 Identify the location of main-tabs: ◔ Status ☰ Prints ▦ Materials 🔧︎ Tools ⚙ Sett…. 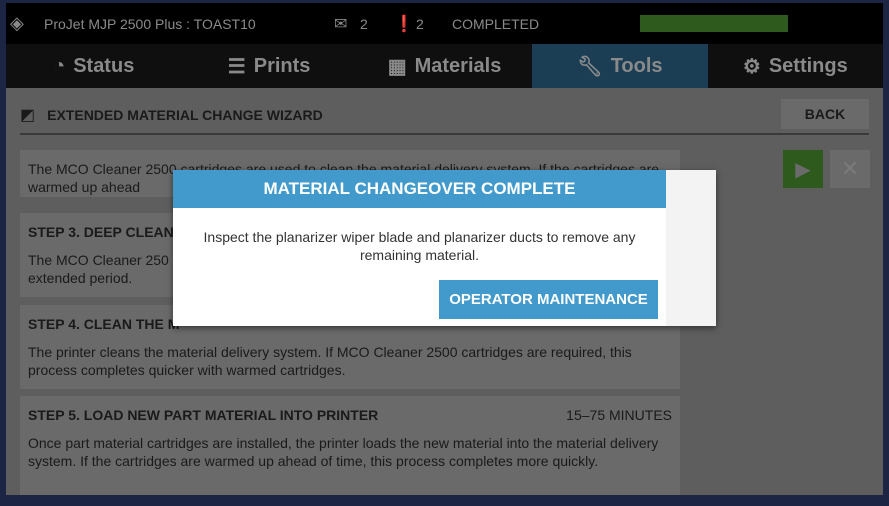
(444, 66).